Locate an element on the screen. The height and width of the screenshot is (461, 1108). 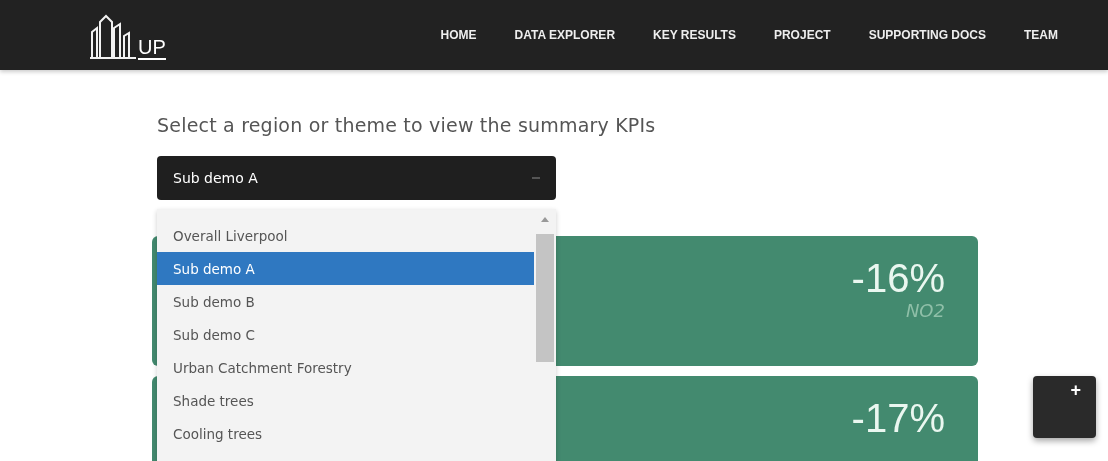
scrollbar-thumb is located at coordinates (545, 298).